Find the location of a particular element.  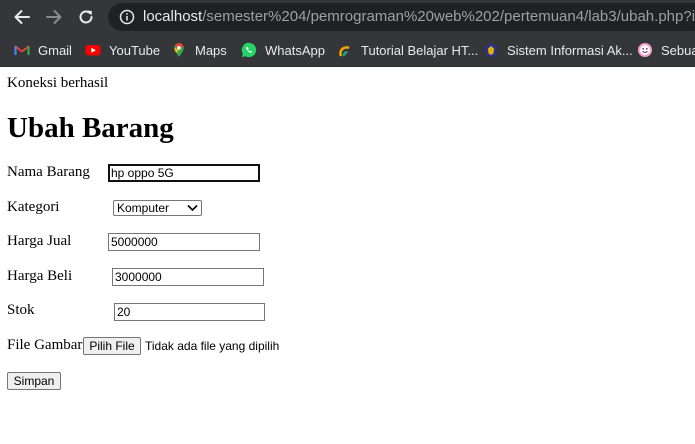

maps-icon is located at coordinates (179, 50).